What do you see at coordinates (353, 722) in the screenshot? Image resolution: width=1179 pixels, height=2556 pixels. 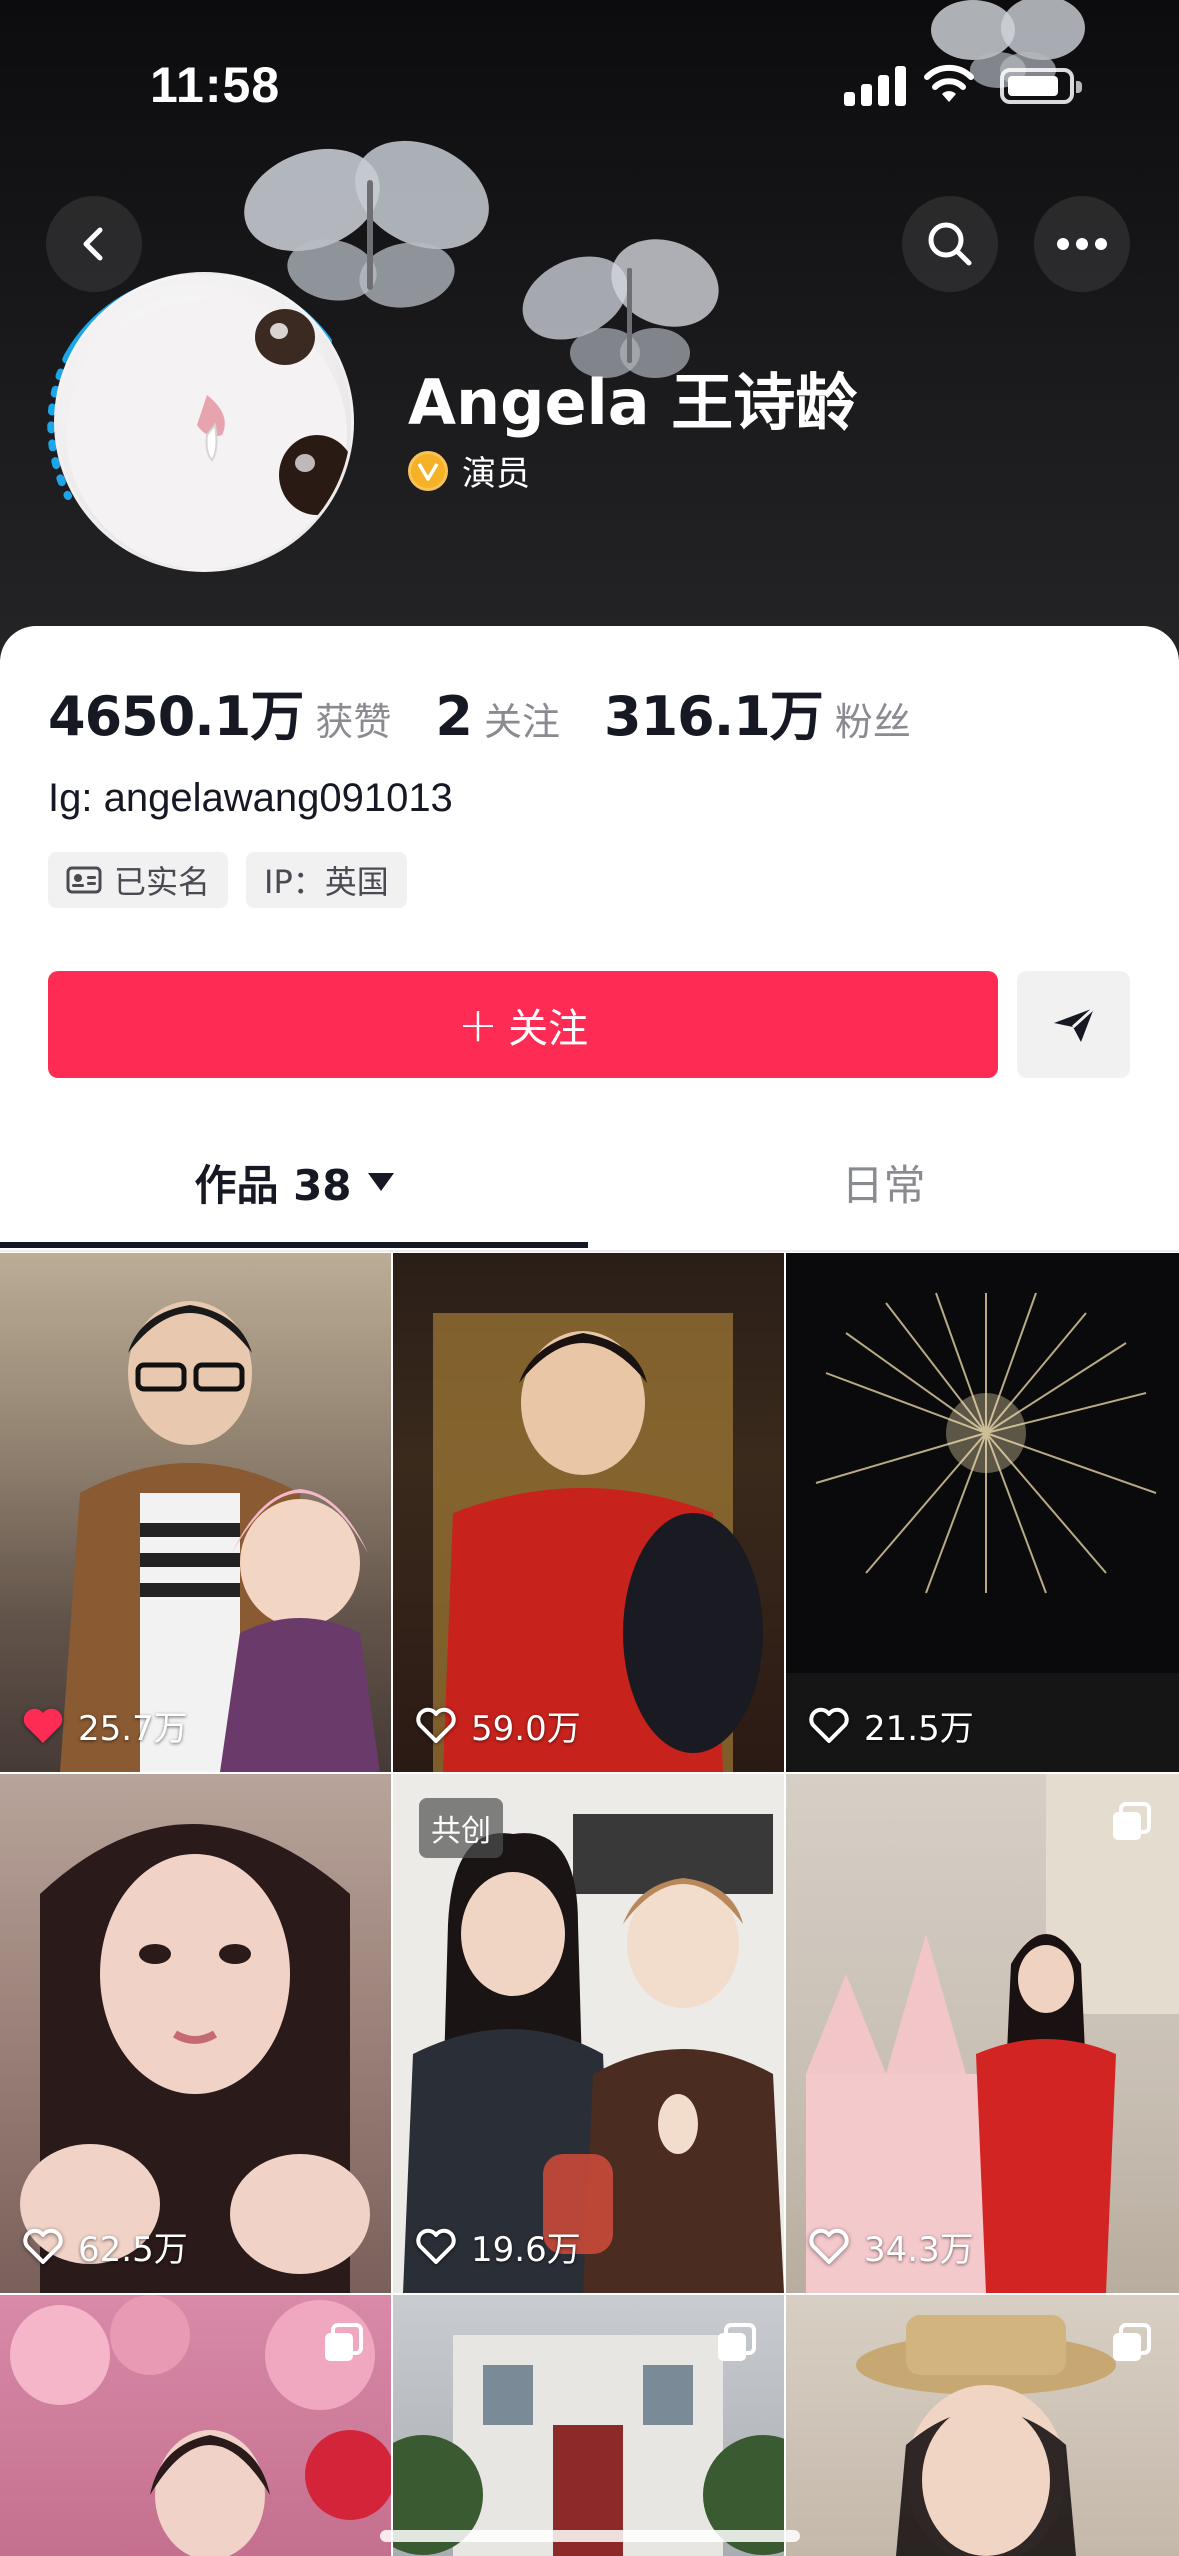 I see `likes-label: 获赞` at bounding box center [353, 722].